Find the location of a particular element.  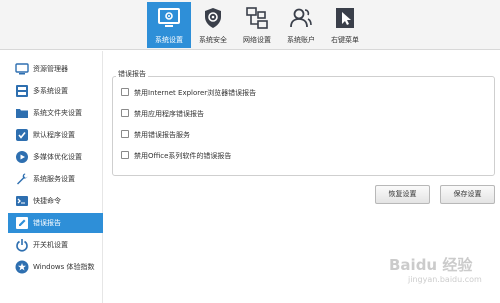

tab-system-settings: 系统设置 is located at coordinates (169, 25).